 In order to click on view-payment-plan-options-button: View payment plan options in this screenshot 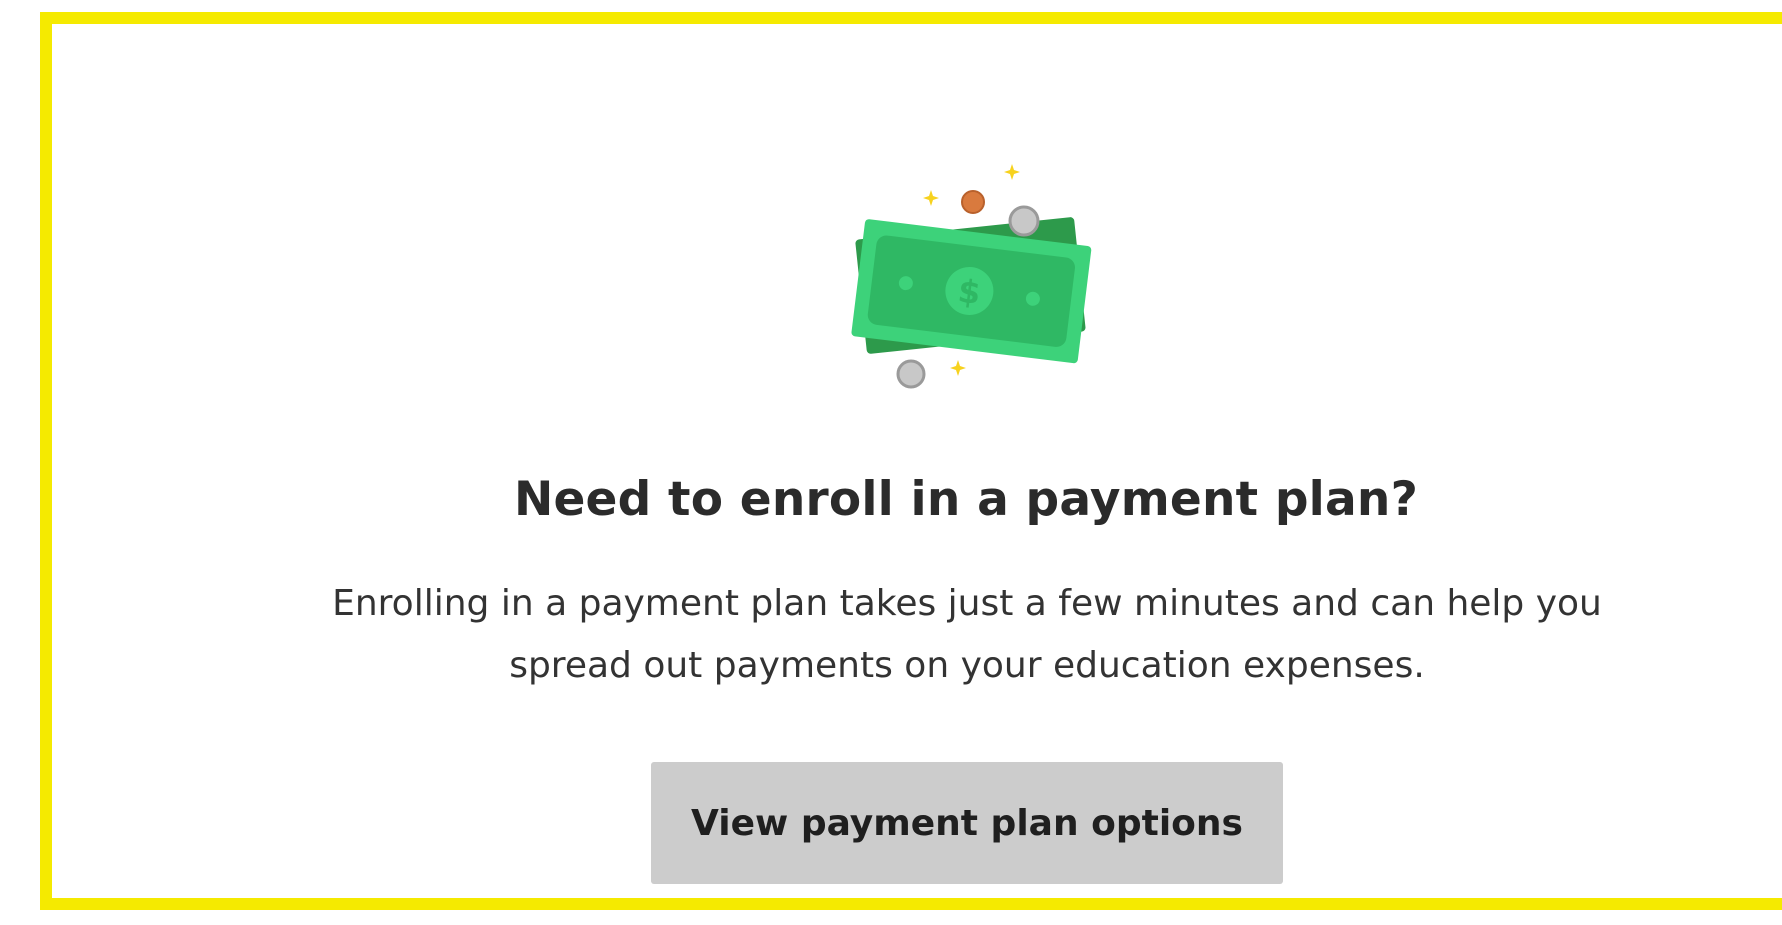, I will do `click(967, 823)`.